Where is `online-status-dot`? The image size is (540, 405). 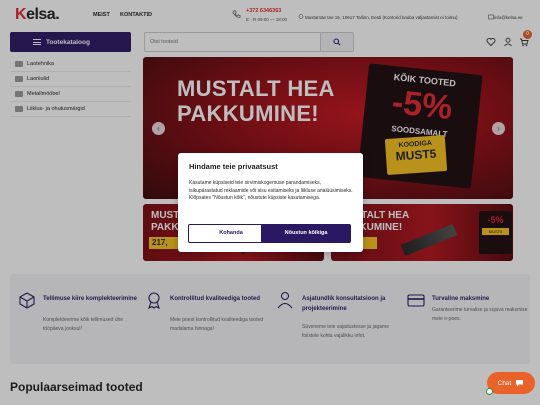
online-status-dot is located at coordinates (489, 391).